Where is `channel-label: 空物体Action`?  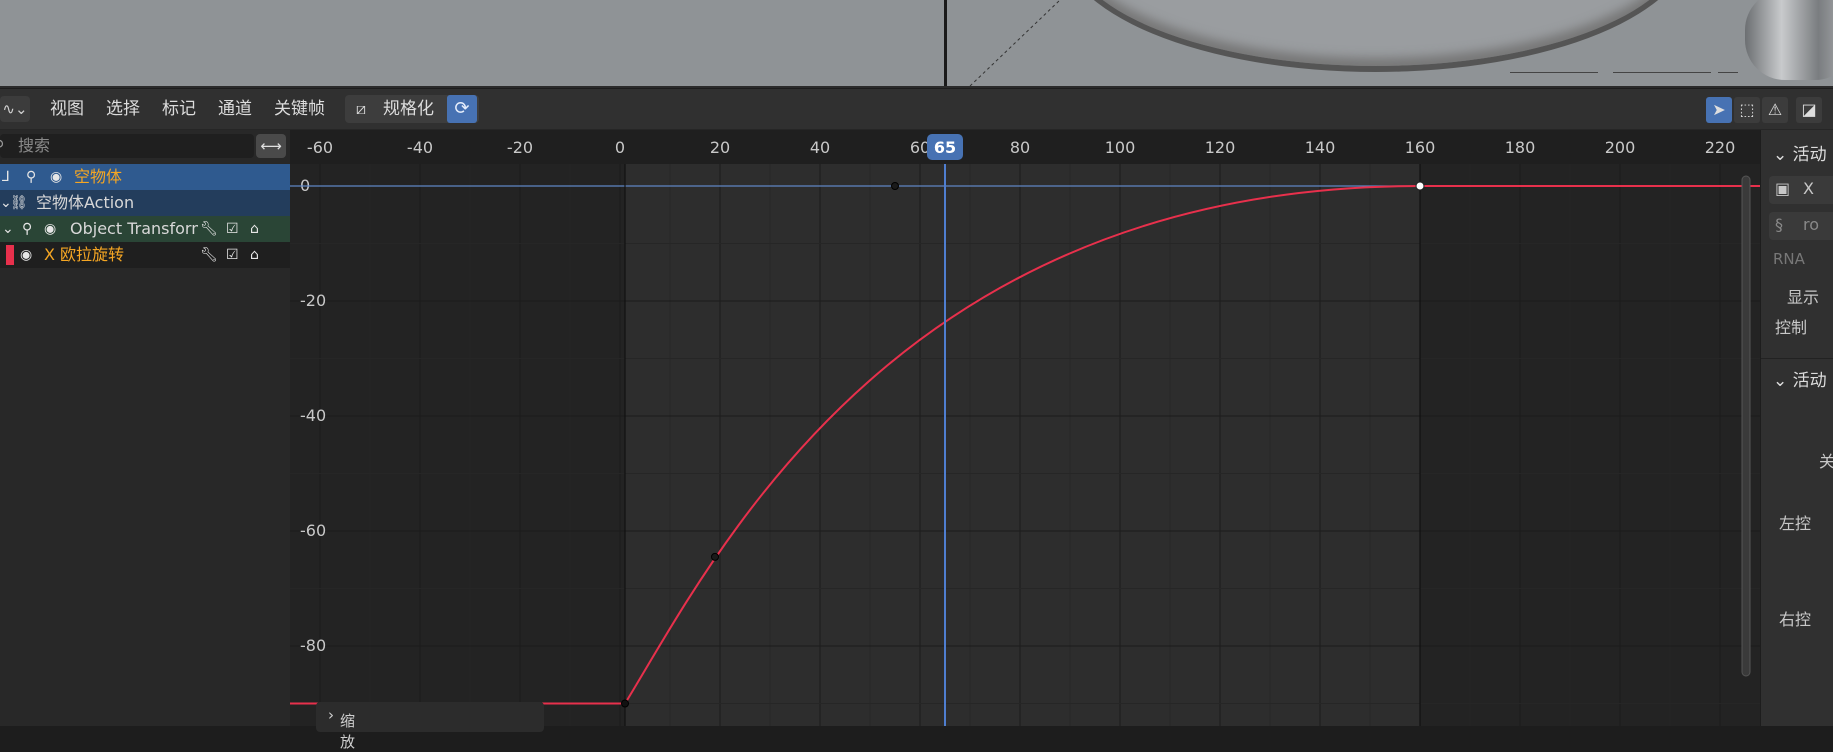
channel-label: 空物体Action is located at coordinates (85, 202).